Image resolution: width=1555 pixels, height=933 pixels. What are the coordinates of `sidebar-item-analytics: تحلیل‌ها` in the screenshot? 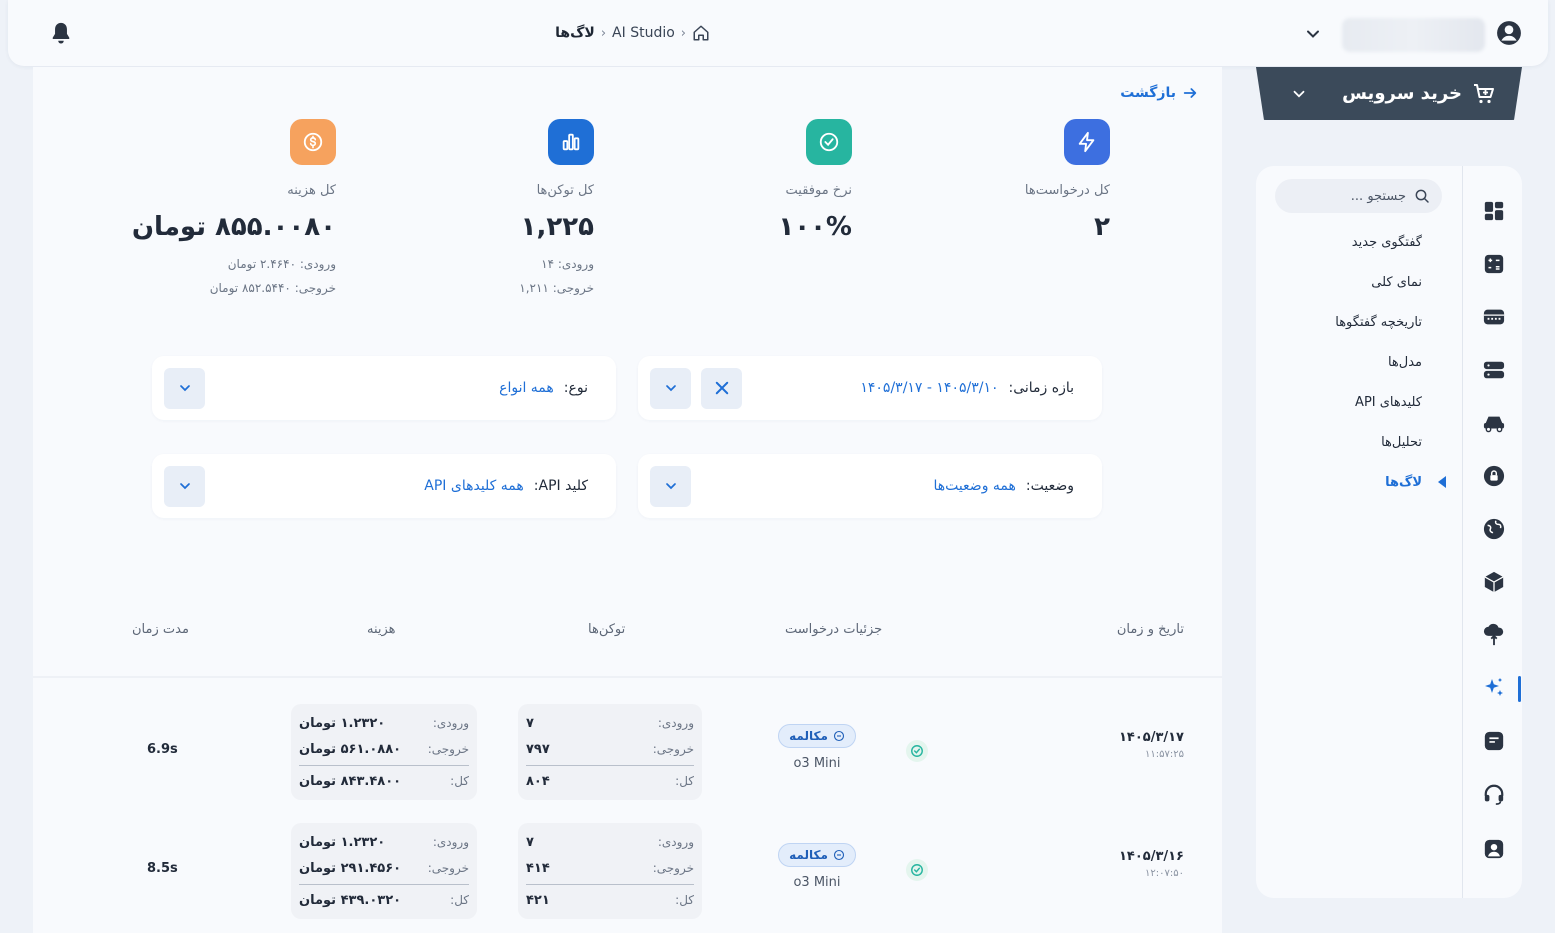 It's located at (1361, 442).